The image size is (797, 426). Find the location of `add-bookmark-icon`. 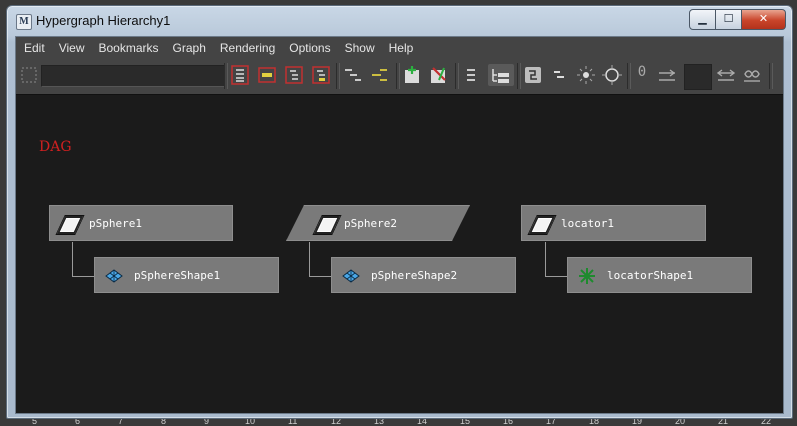

add-bookmark-icon is located at coordinates (412, 75).